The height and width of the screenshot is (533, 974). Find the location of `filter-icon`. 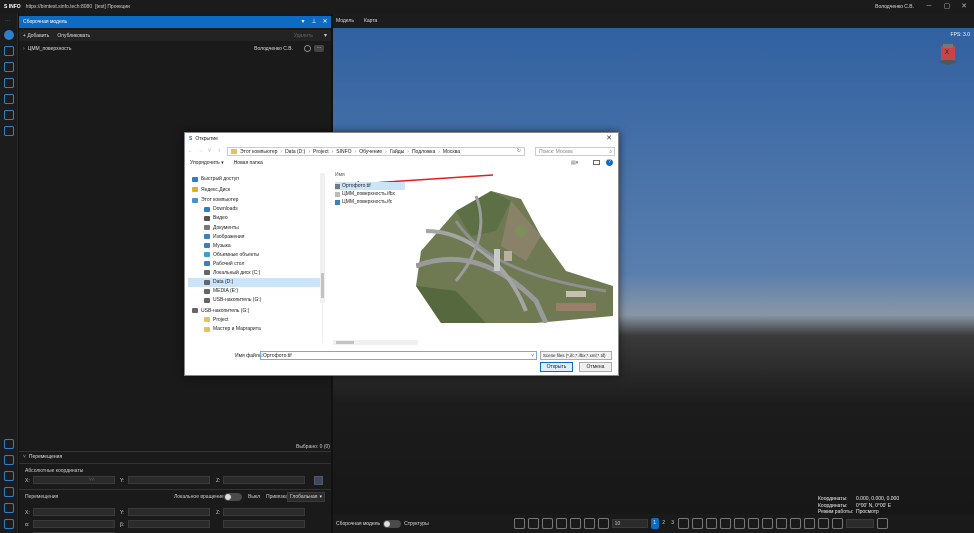

filter-icon is located at coordinates (547, 523).